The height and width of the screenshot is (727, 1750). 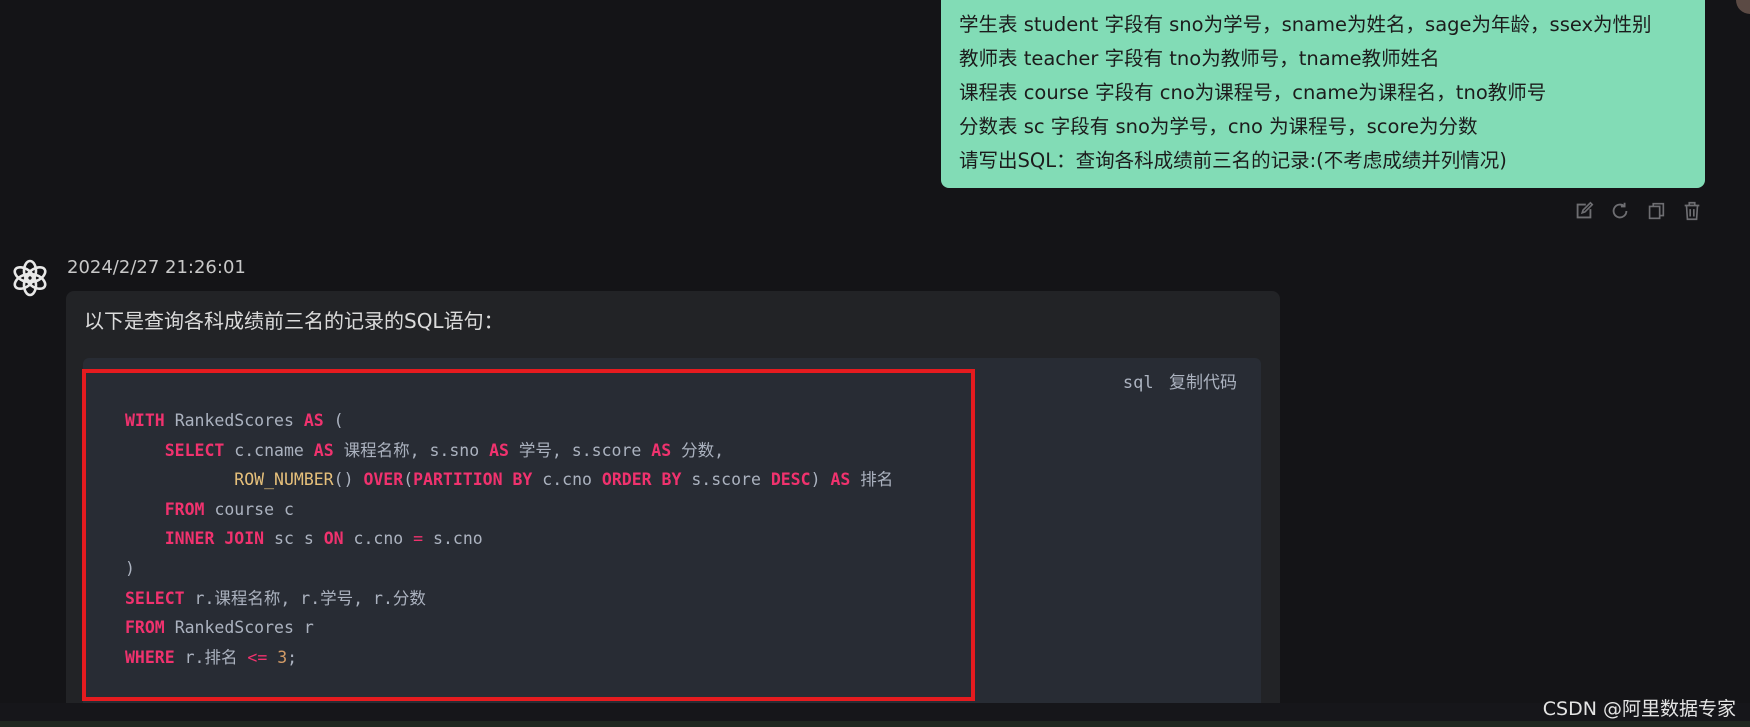 What do you see at coordinates (156, 267) in the screenshot?
I see `message-timestamp: 2024/2/27 21:26:01` at bounding box center [156, 267].